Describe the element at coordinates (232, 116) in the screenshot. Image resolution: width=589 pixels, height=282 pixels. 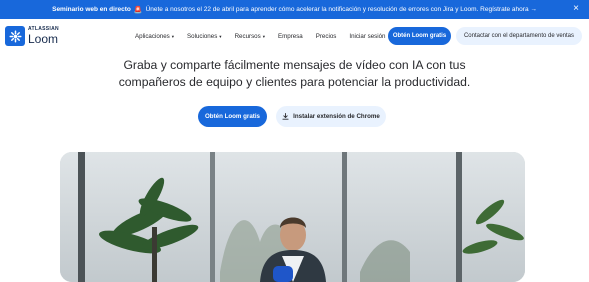
I see `get-loom-free-button: Obtén Loom gratis` at that location.